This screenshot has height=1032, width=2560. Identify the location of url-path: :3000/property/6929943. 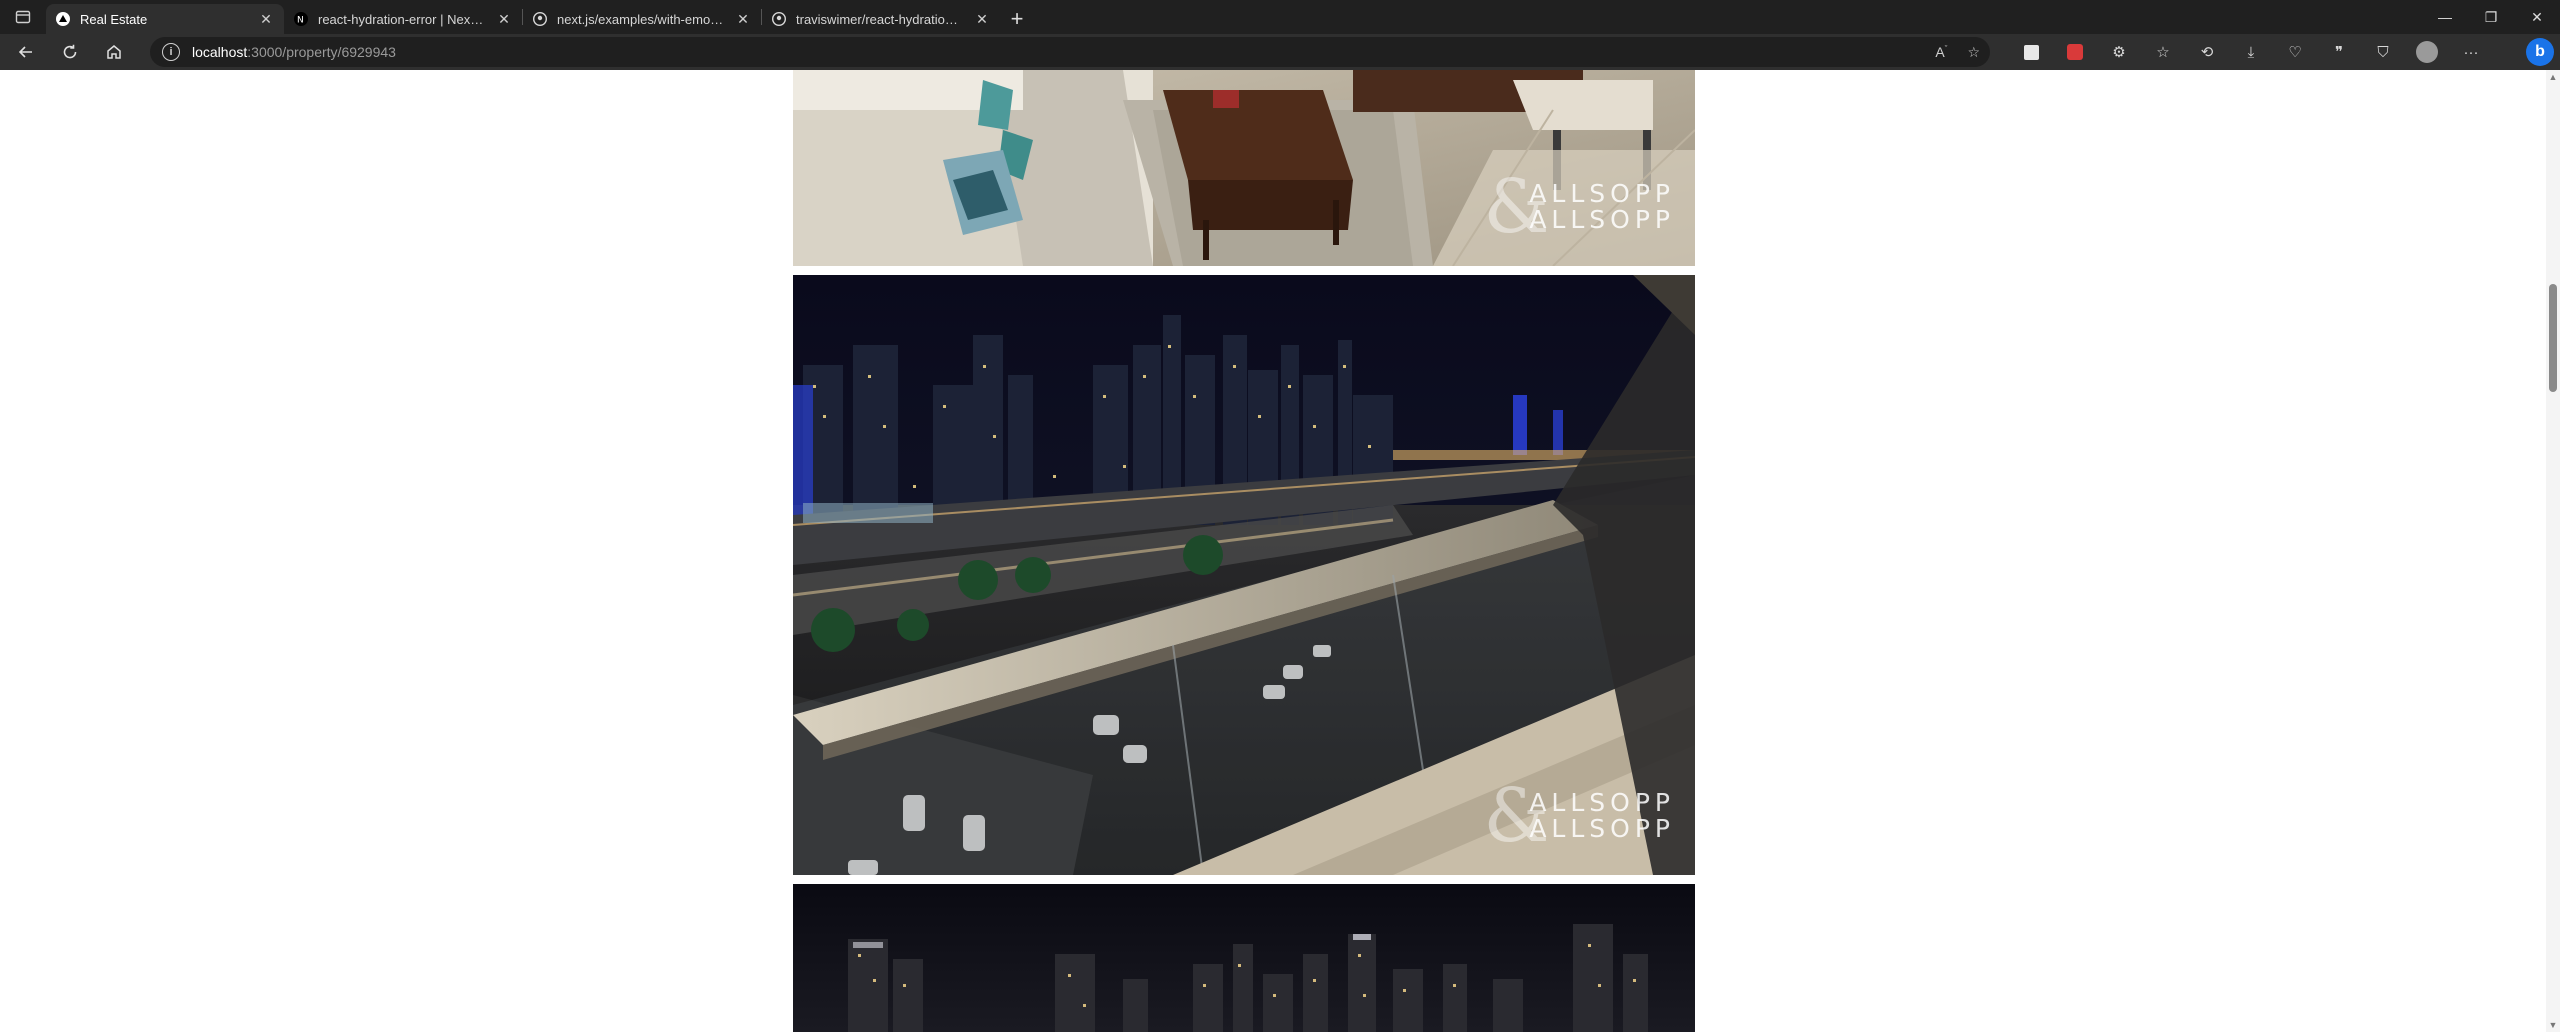
(321, 52).